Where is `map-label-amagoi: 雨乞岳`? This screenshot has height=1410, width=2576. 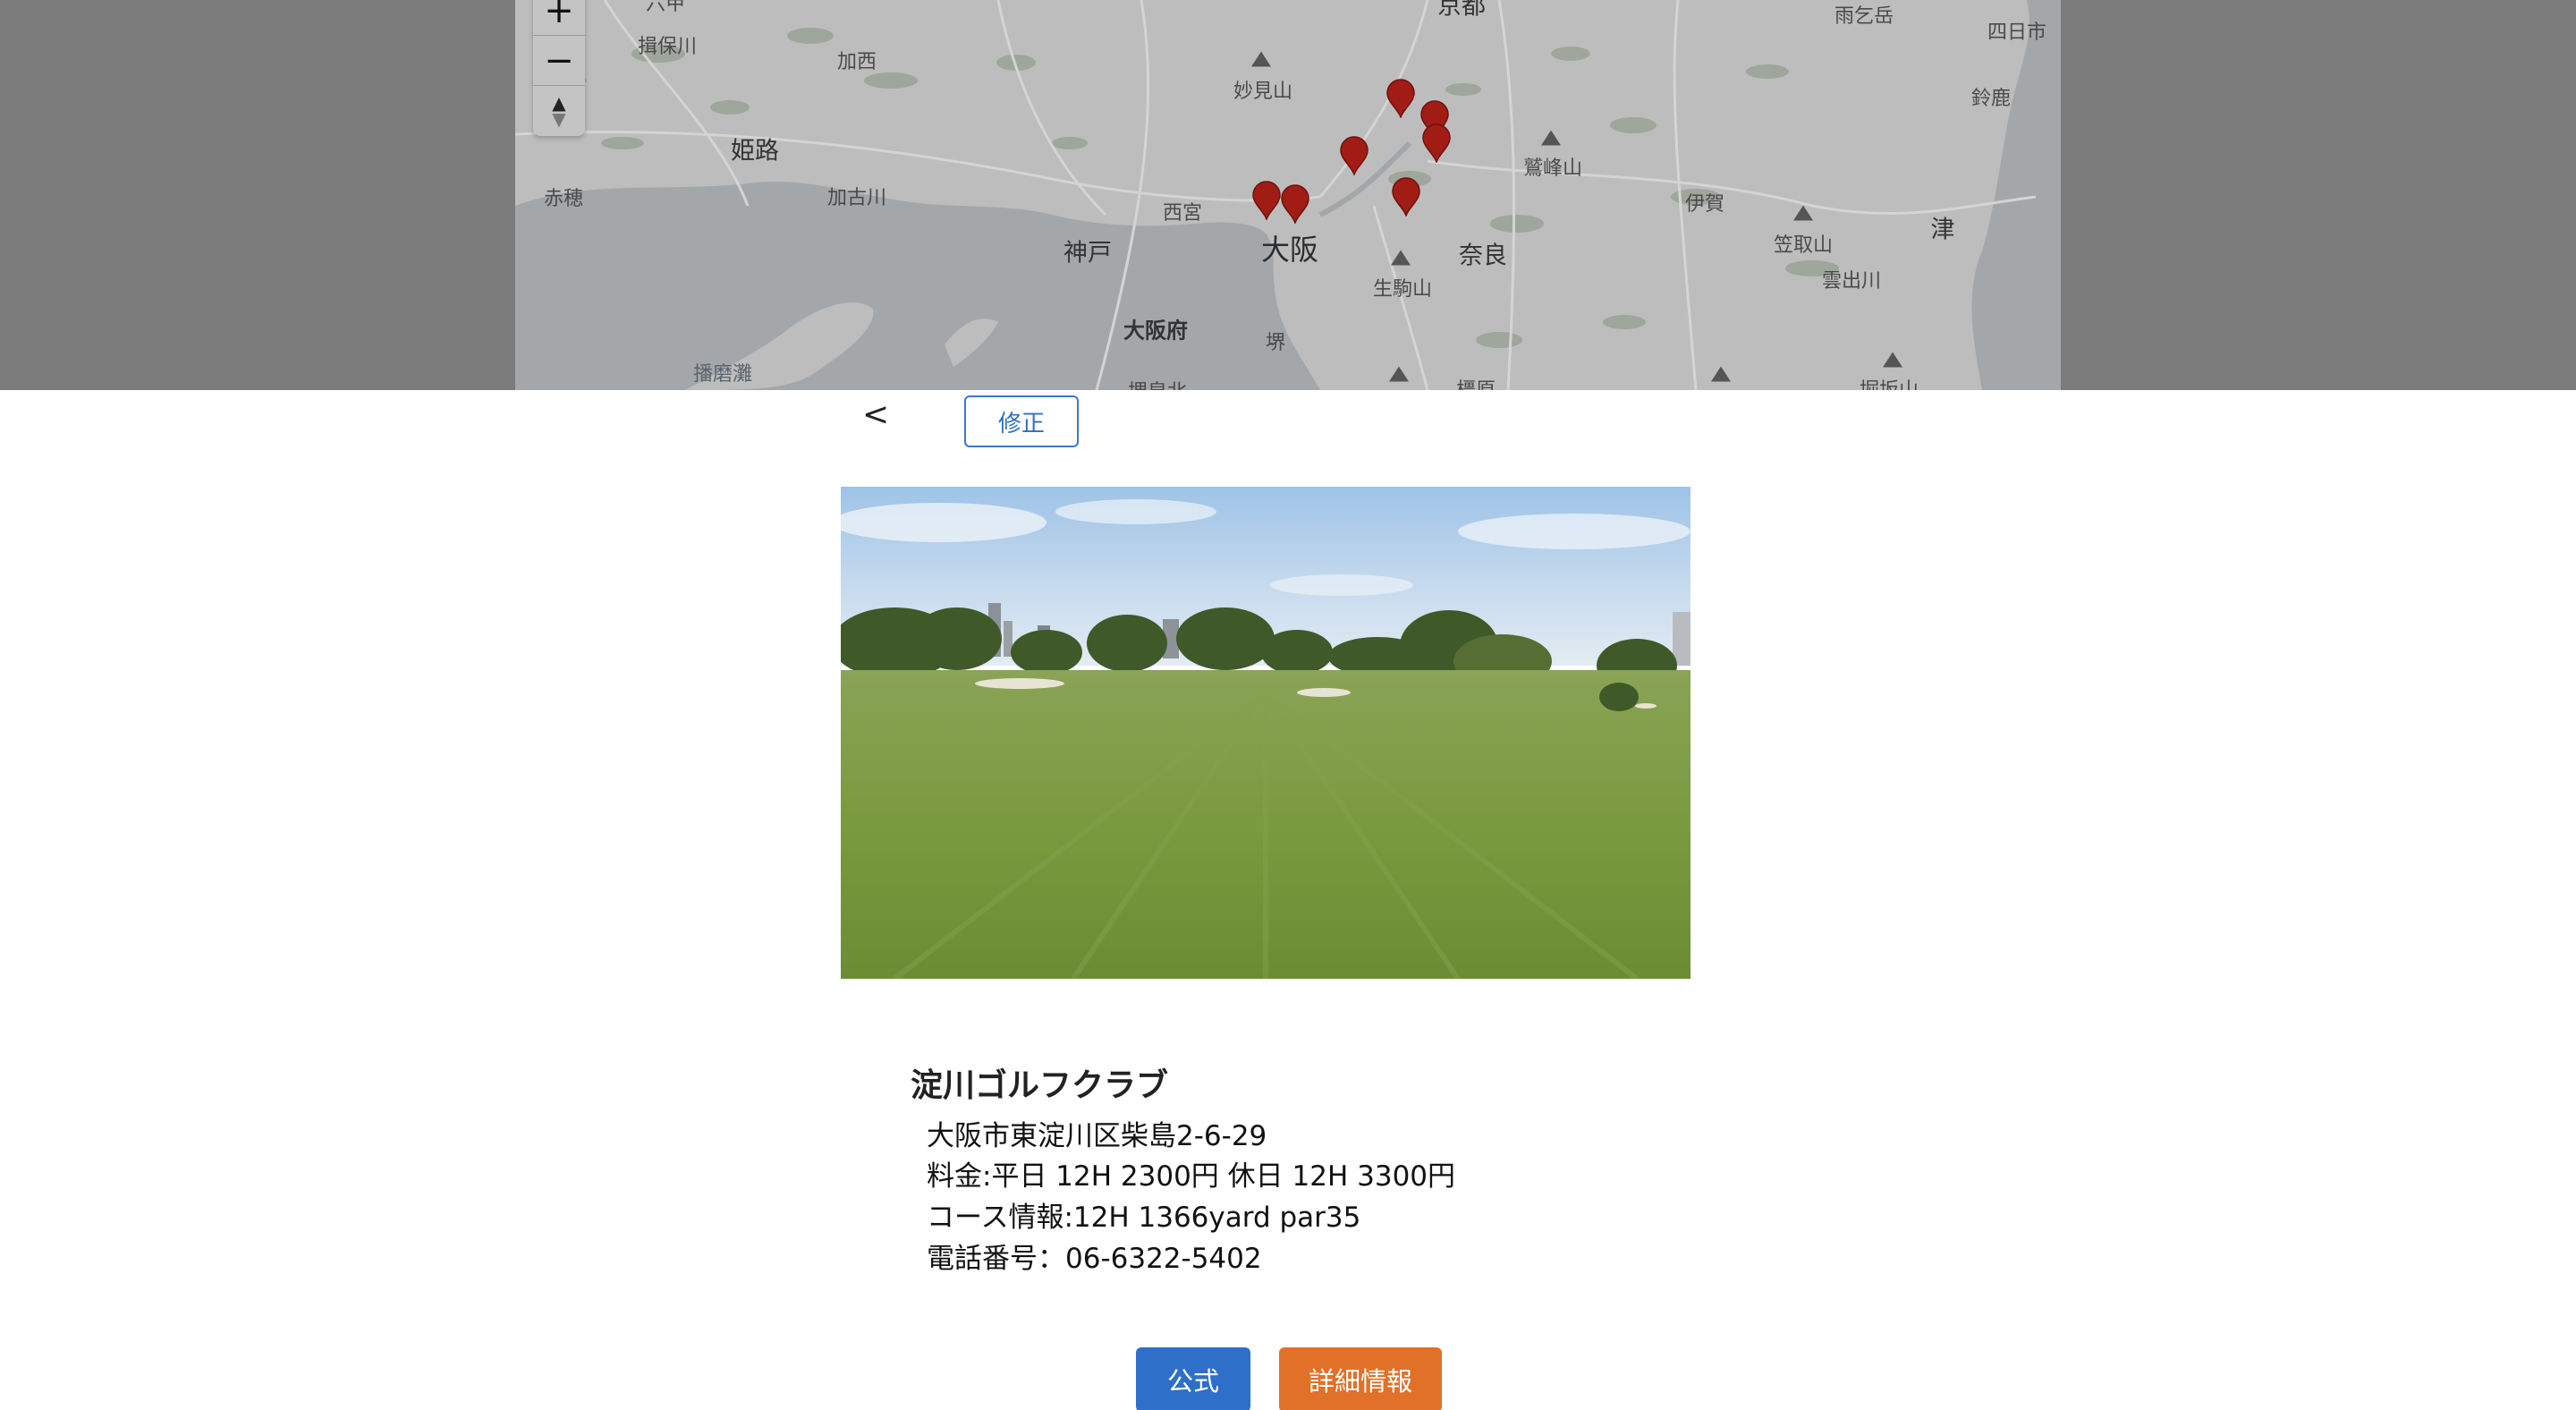 map-label-amagoi: 雨乞岳 is located at coordinates (1864, 17).